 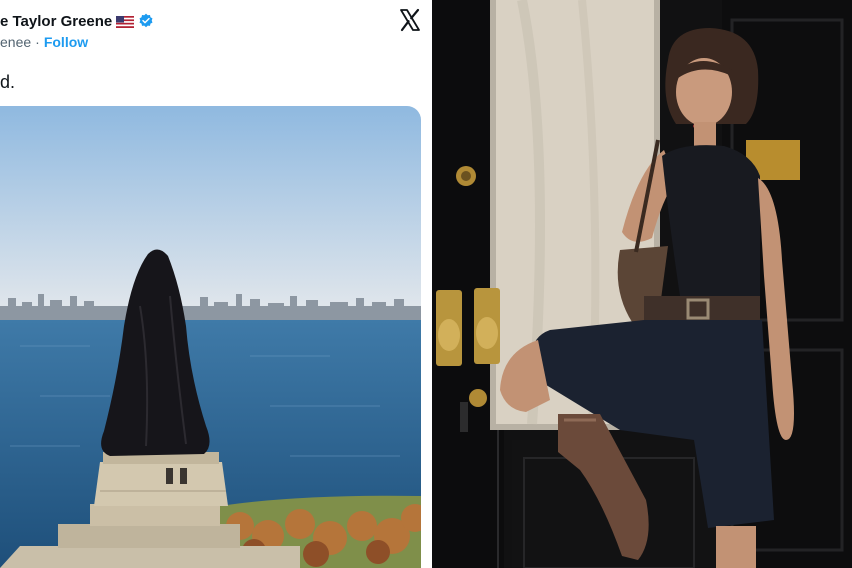 I want to click on follow-button: Follow, so click(x=66, y=42).